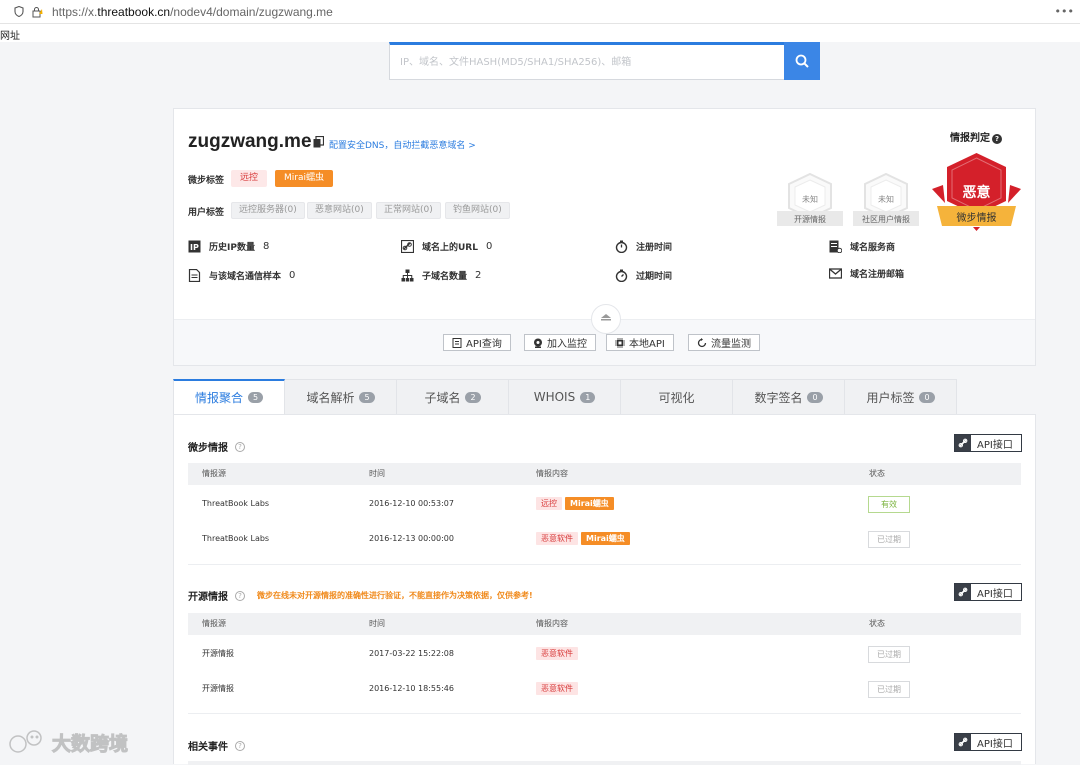 The height and width of the screenshot is (765, 1080). What do you see at coordinates (216, 745) in the screenshot?
I see `related-events-title: 相关事件?` at bounding box center [216, 745].